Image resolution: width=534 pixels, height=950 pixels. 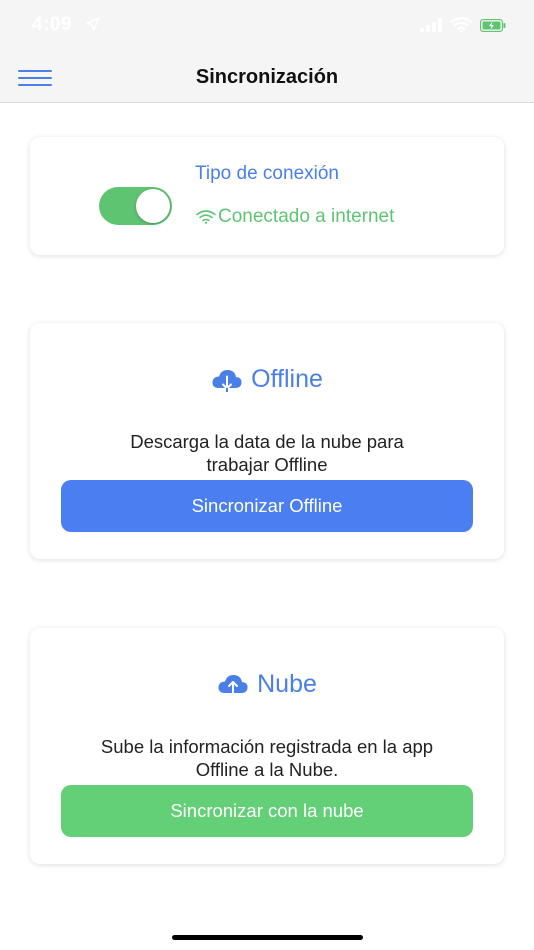 I want to click on page-title: Sincronización, so click(x=267, y=77).